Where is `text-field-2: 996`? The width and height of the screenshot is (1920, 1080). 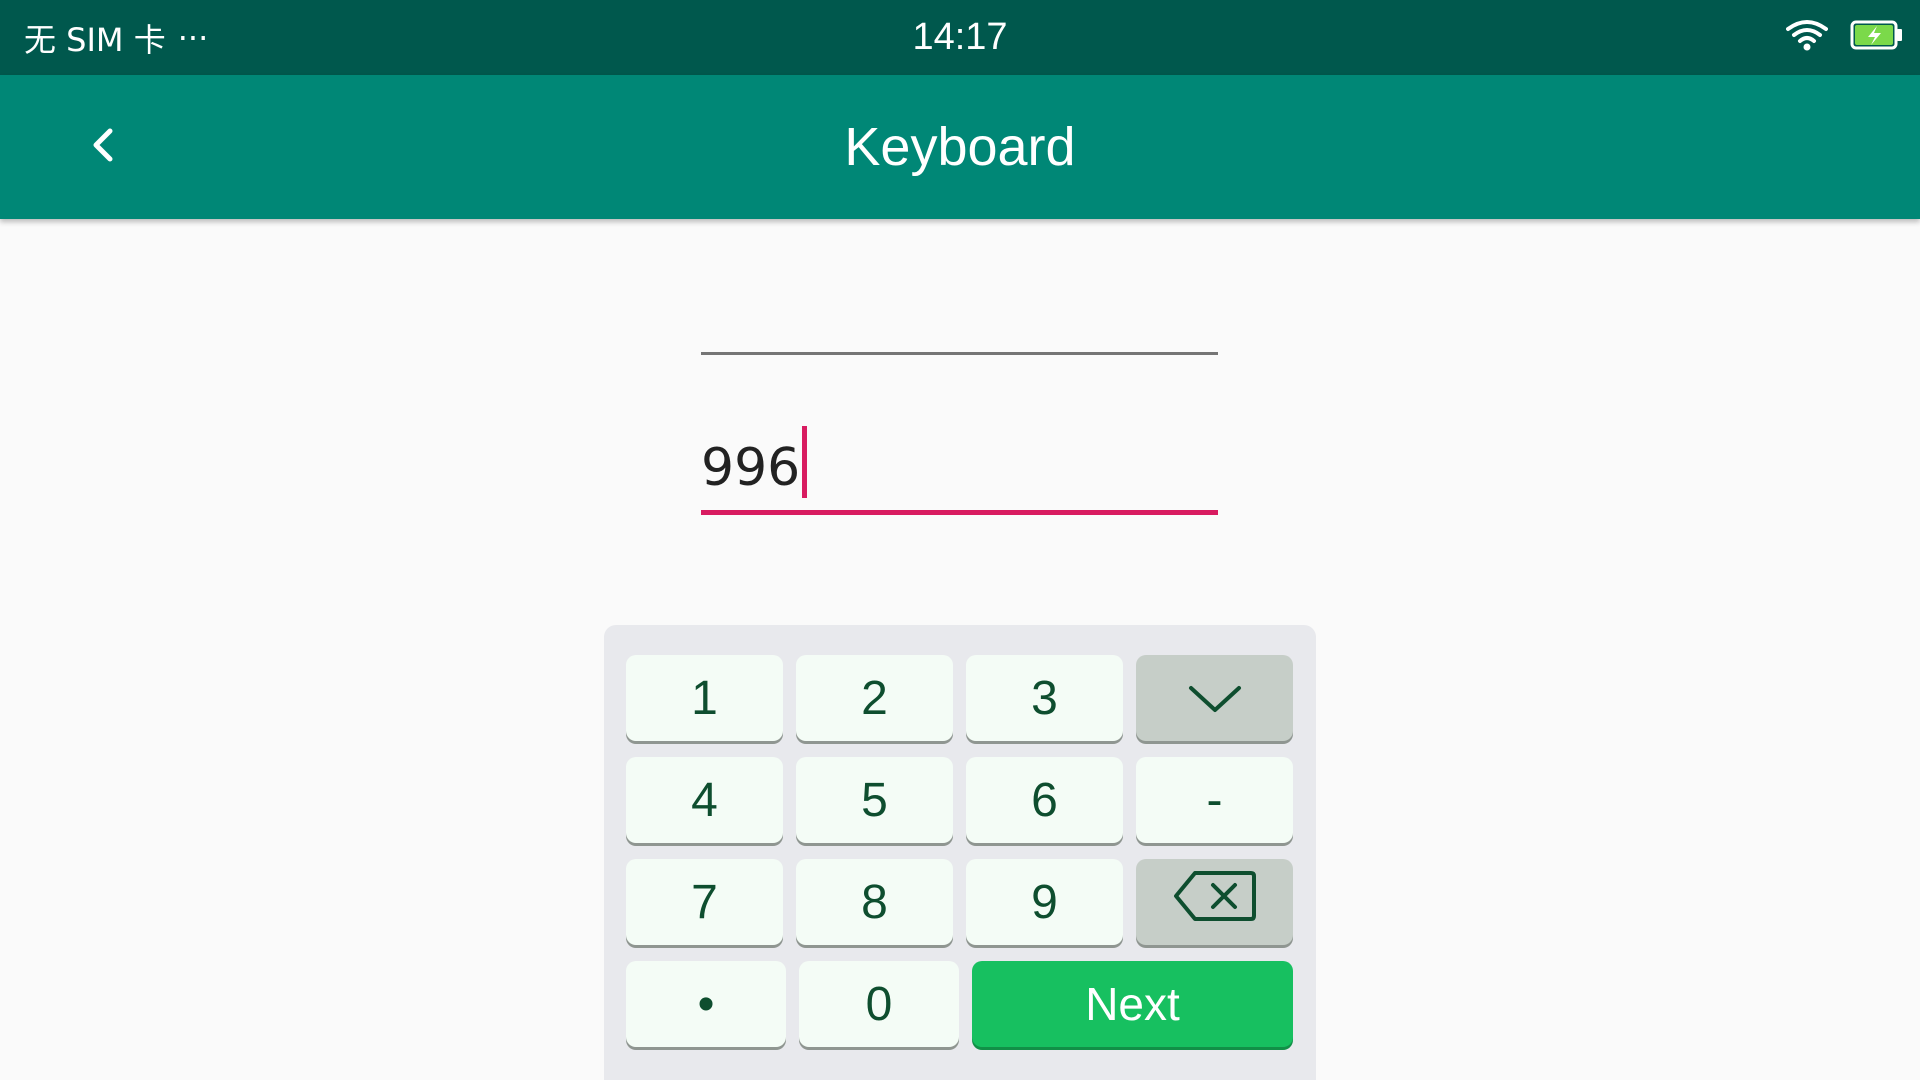 text-field-2: 996 is located at coordinates (959, 467).